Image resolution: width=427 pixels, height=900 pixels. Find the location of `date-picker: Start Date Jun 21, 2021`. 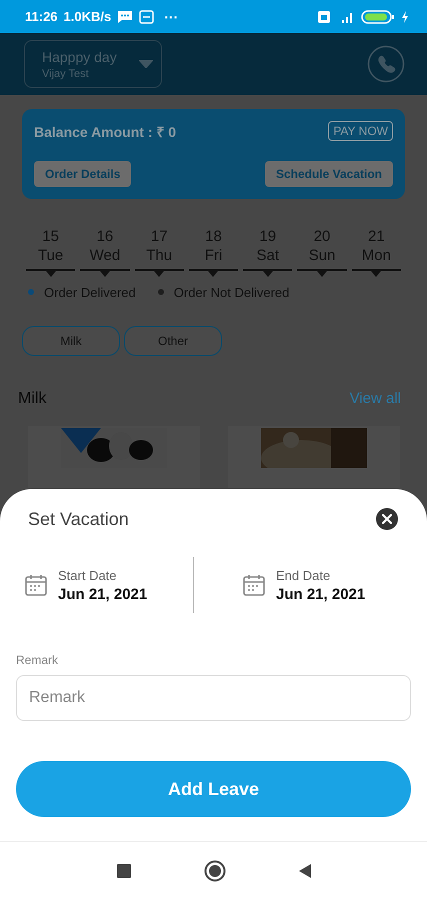

date-picker: Start Date Jun 21, 2021 is located at coordinates (104, 585).